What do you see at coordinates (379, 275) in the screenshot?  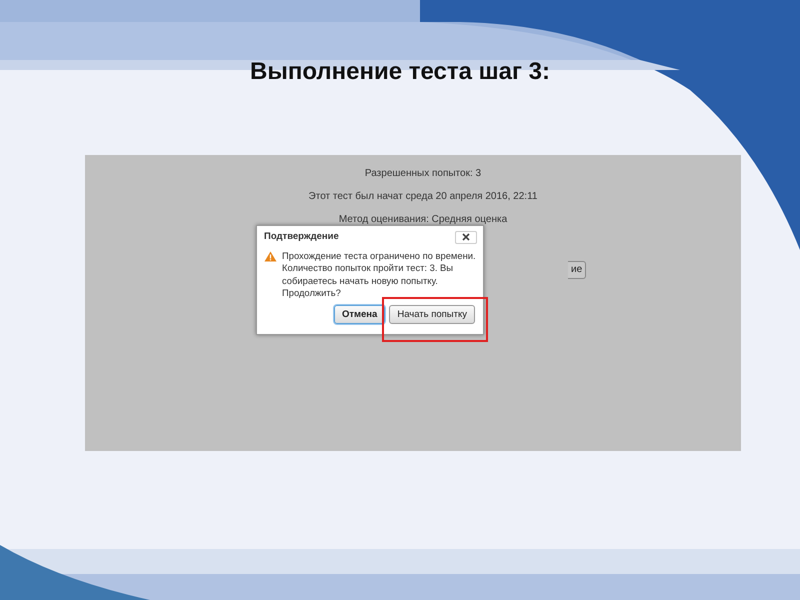 I see `dialog-message: Прохождение теста ограничено по времени. Количество попыток пройти тест: 3. Вы собираетесь начать новую попытку. Продолжить?` at bounding box center [379, 275].